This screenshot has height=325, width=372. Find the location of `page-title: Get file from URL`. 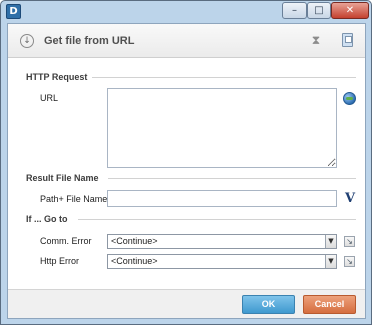

page-title: Get file from URL is located at coordinates (89, 41).